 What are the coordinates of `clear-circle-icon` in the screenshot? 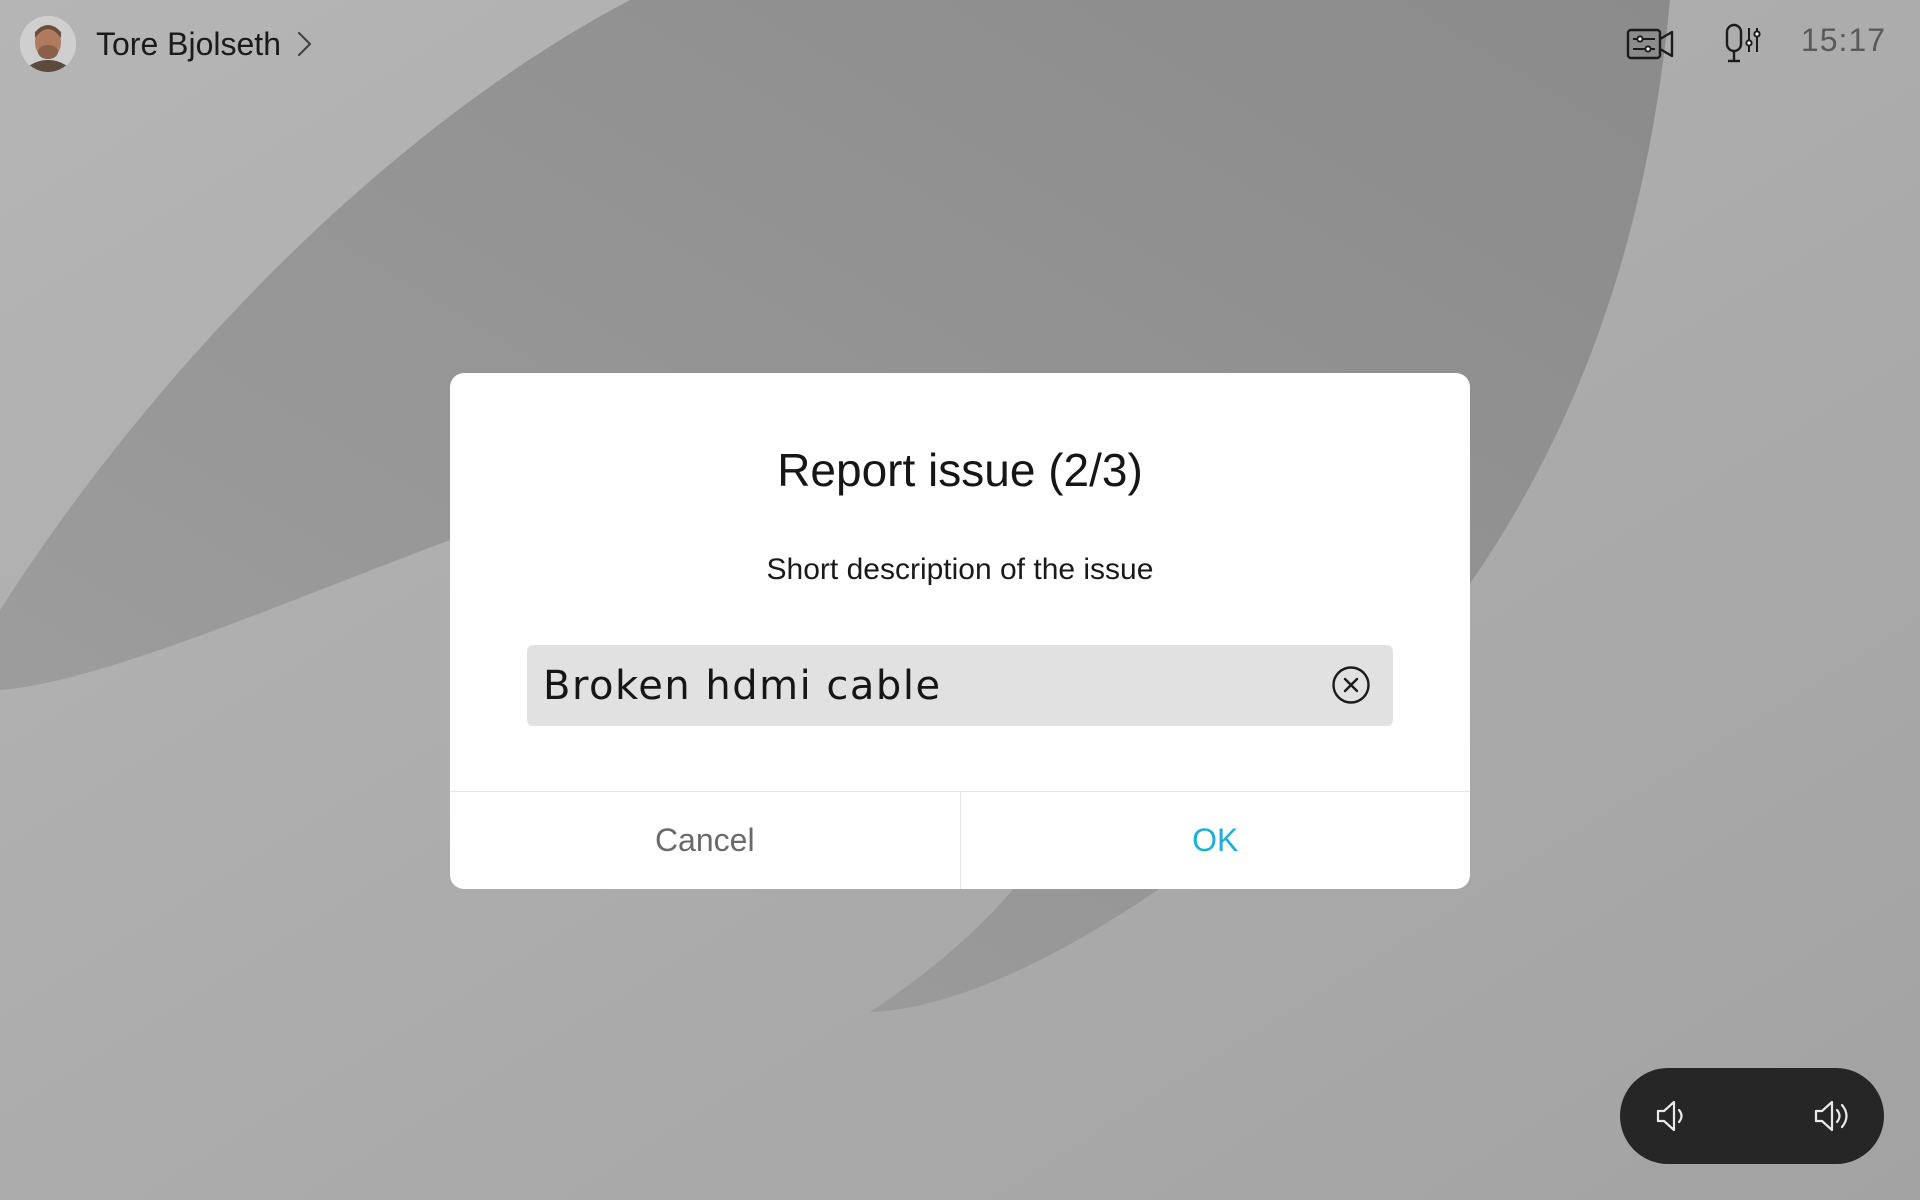 It's located at (1351, 685).